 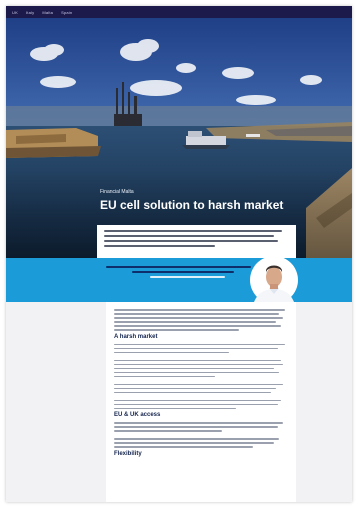 I want to click on author-portrait, so click(x=274, y=280).